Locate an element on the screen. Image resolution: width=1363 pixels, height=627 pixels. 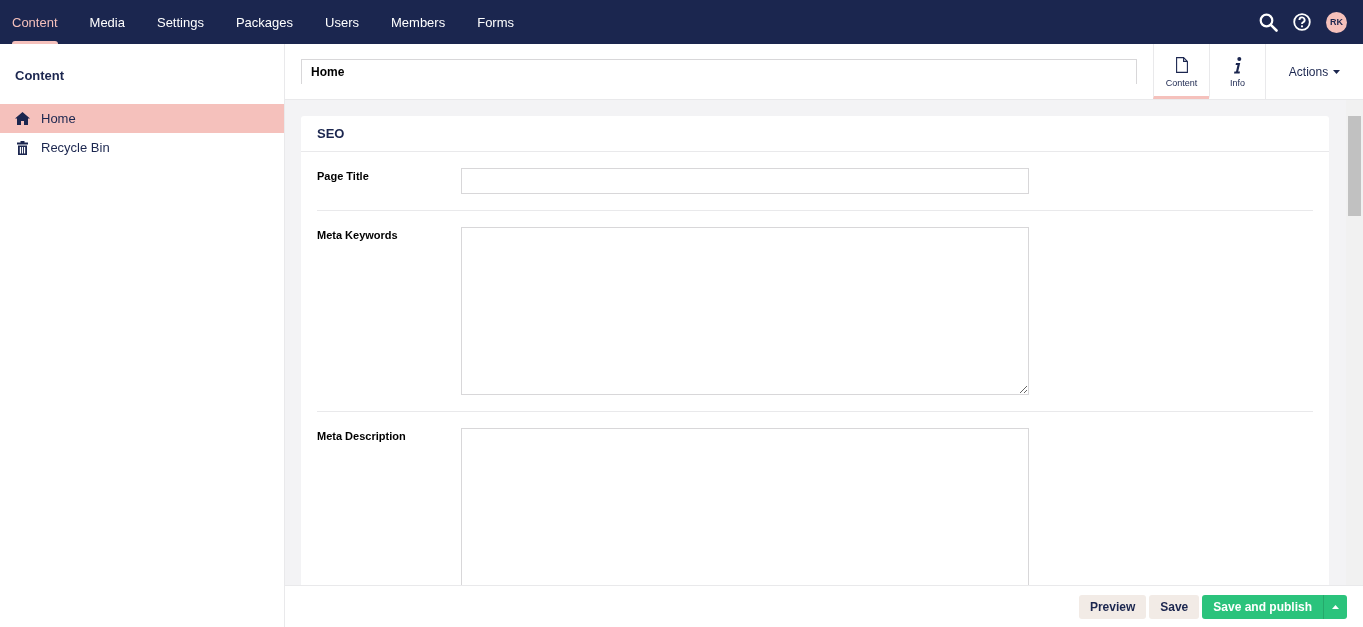
tree-item: Recycle Bin is located at coordinates (142, 147).